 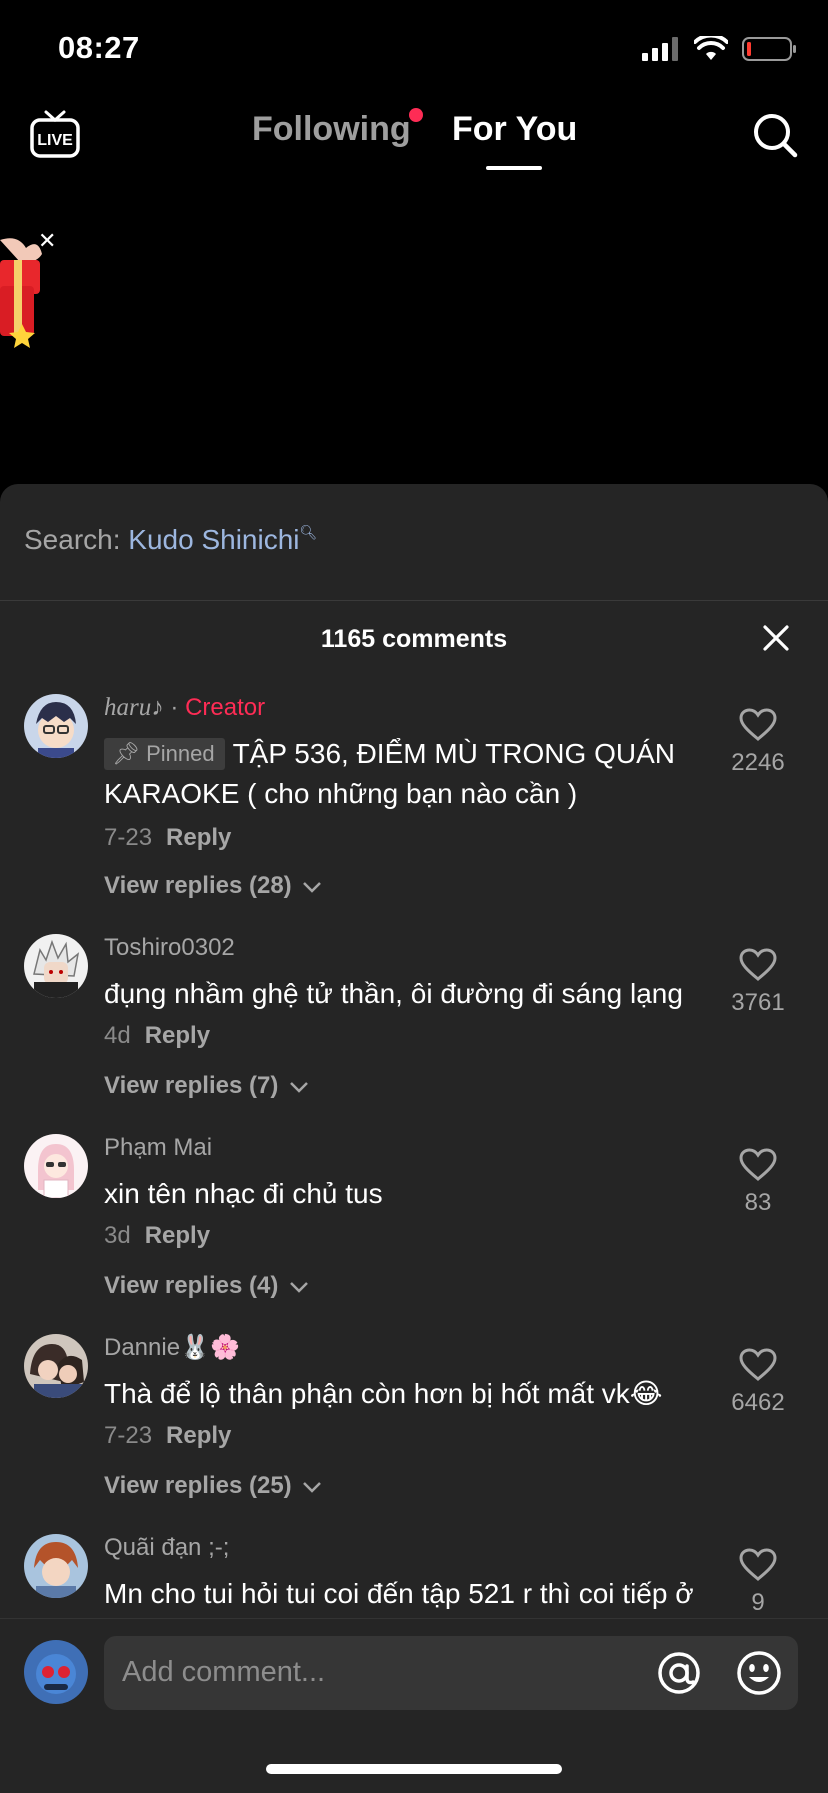 I want to click on emoji-button, so click(x=759, y=1673).